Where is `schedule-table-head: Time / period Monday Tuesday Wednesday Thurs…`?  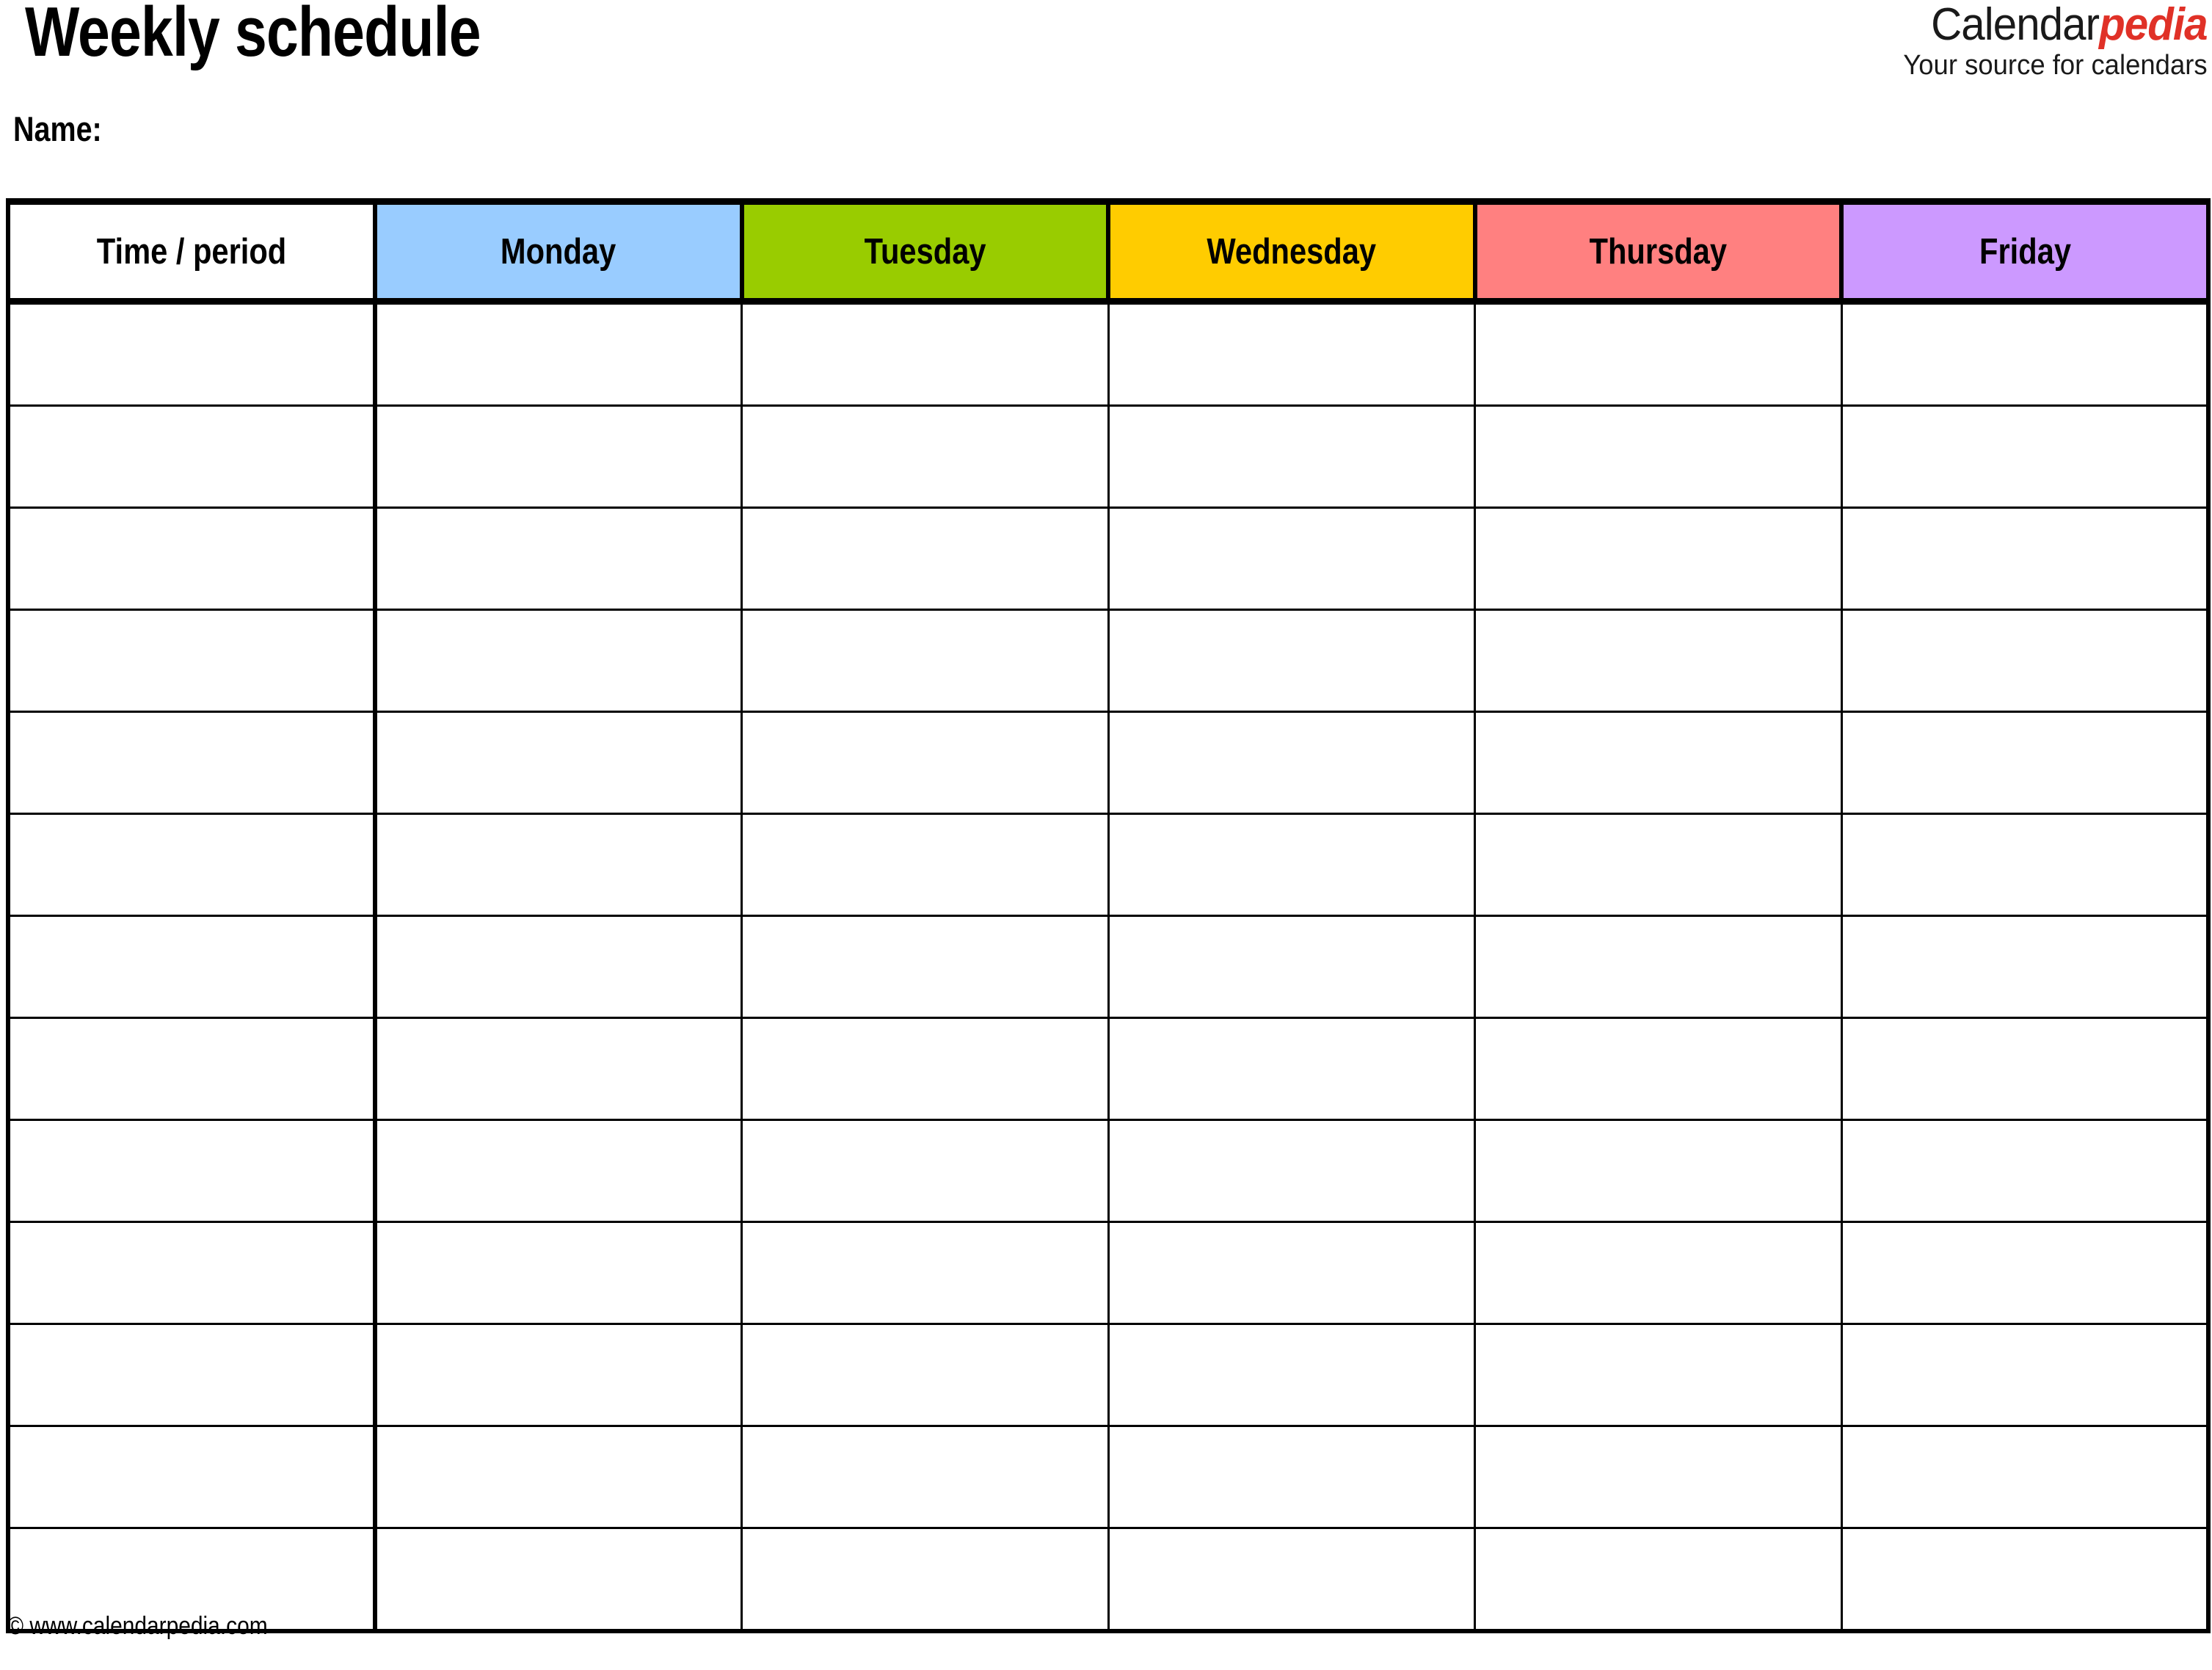 schedule-table-head: Time / period Monday Tuesday Wednesday Thurs… is located at coordinates (1108, 251).